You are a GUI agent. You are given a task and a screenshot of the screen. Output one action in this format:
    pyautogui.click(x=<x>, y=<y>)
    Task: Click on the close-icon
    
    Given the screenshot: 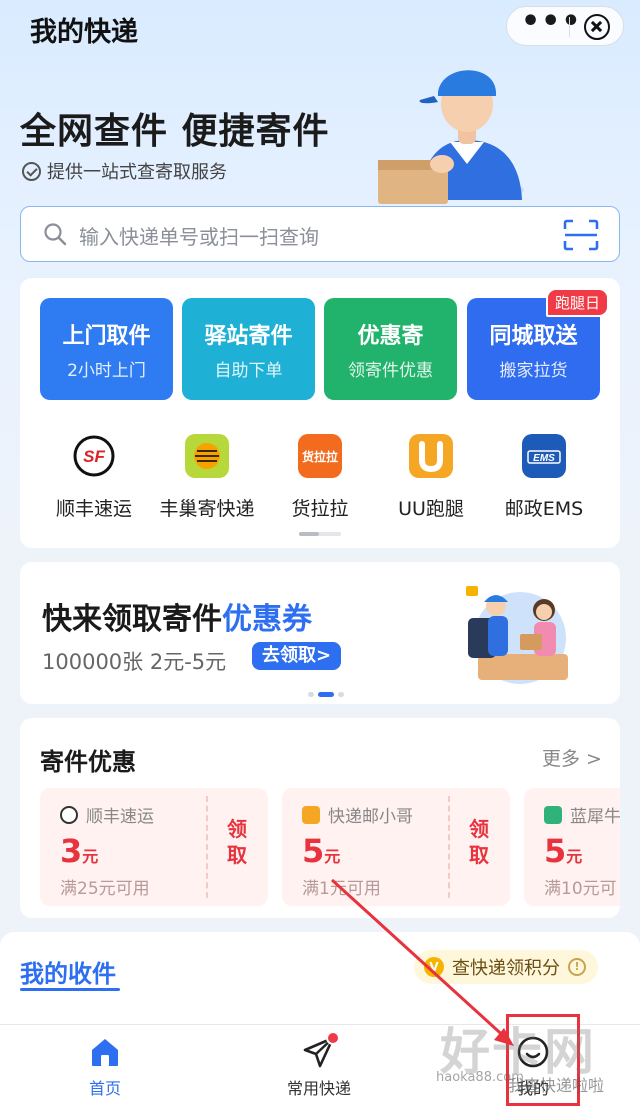 What is the action you would take?
    pyautogui.click(x=597, y=27)
    